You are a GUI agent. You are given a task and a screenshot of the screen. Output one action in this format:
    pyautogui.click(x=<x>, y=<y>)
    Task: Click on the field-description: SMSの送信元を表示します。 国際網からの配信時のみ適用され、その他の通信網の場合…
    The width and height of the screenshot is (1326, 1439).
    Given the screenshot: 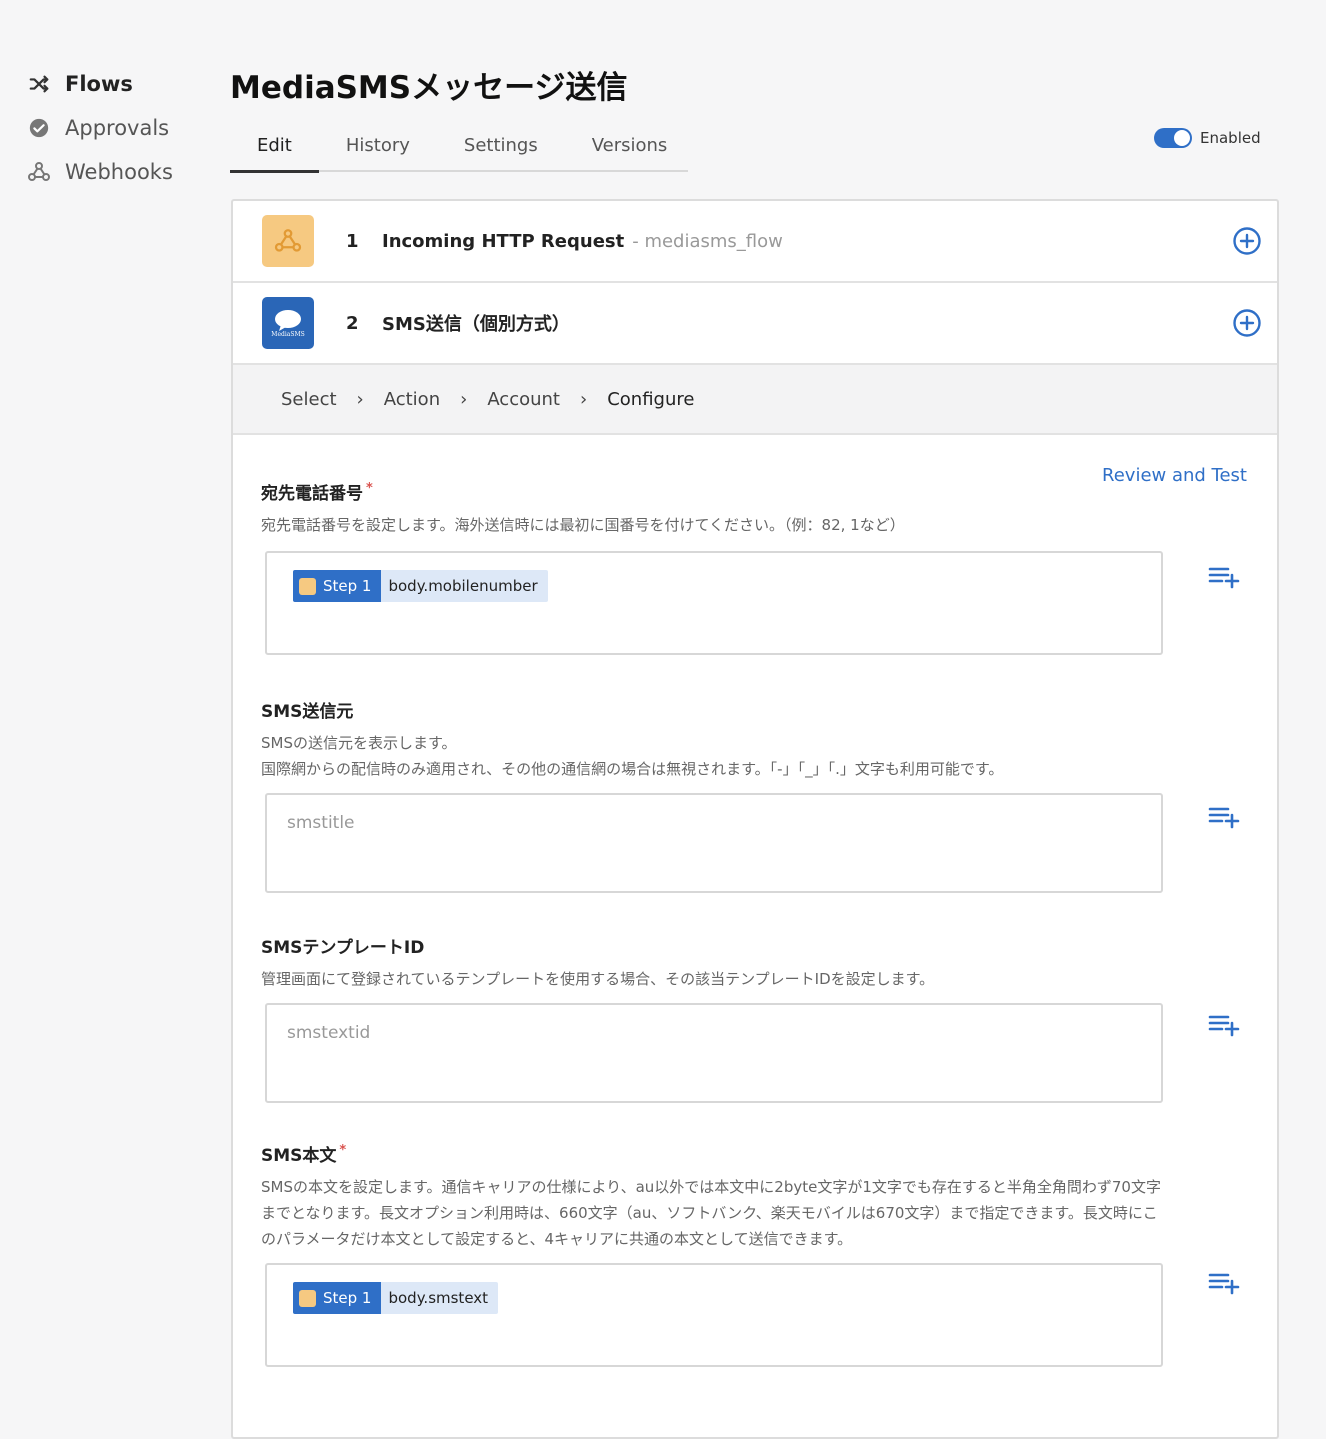 What is the action you would take?
    pyautogui.click(x=632, y=756)
    